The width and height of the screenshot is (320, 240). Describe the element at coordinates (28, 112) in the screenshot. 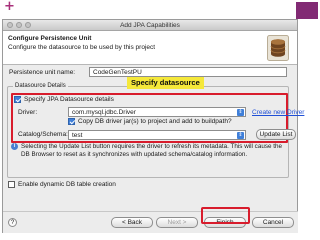

I see `driver-label: Driver:` at that location.